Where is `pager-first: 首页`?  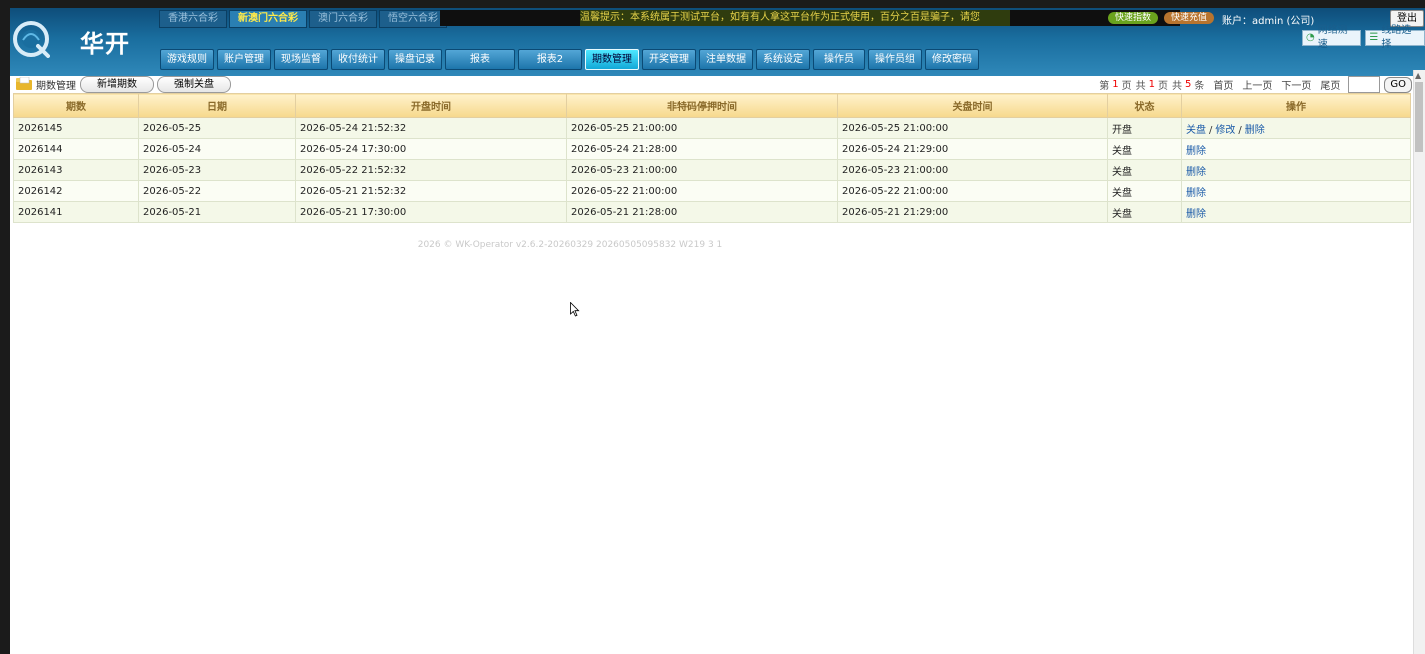 pager-first: 首页 is located at coordinates (1223, 84).